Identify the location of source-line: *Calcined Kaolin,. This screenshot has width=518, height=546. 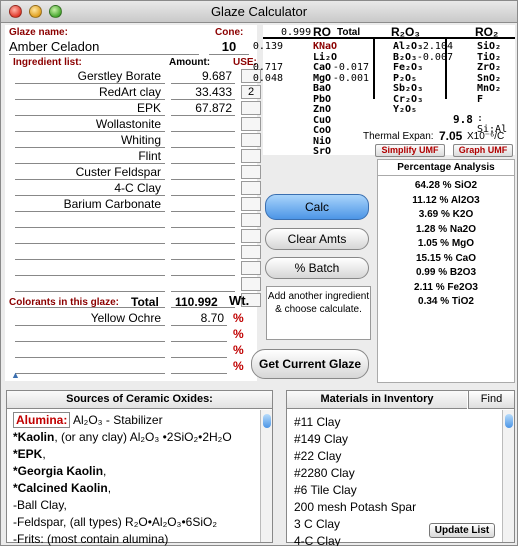
(137, 488).